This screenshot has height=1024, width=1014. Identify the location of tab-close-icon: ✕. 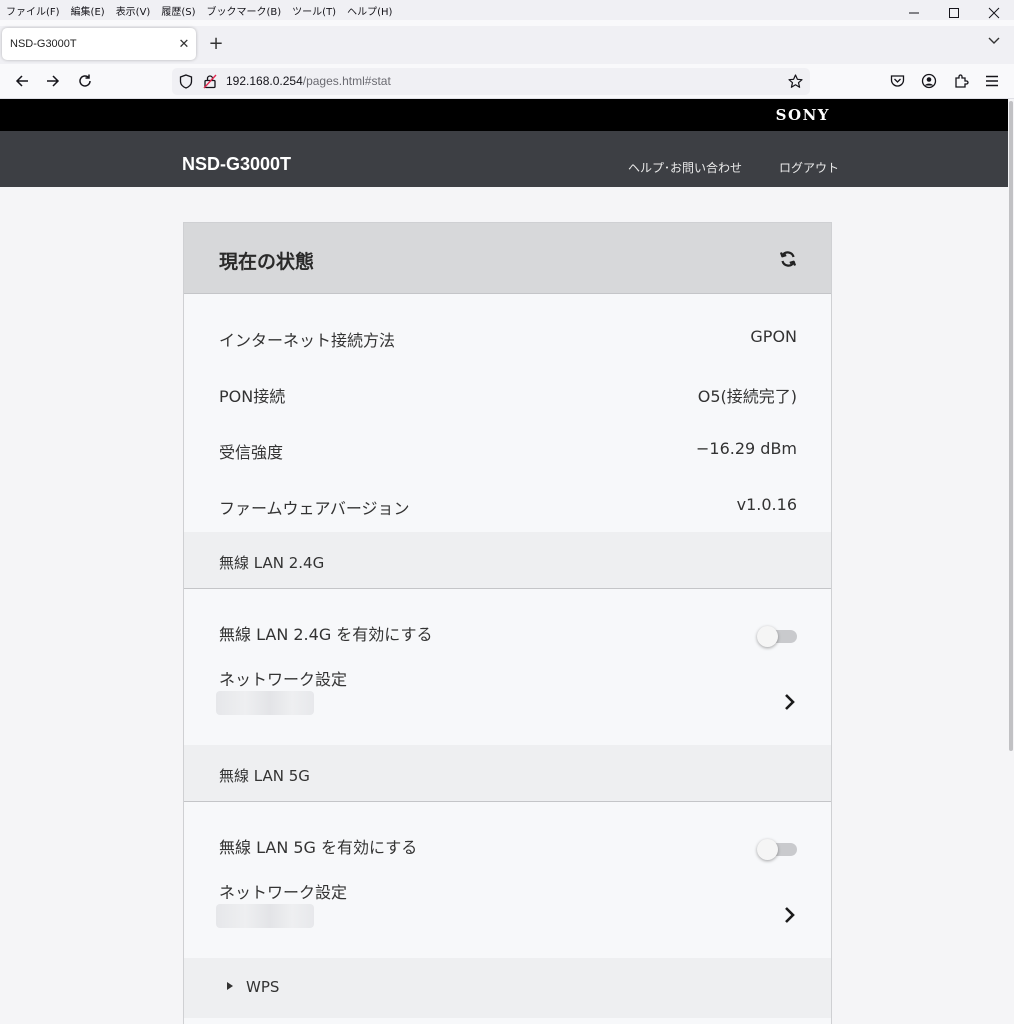
(184, 44).